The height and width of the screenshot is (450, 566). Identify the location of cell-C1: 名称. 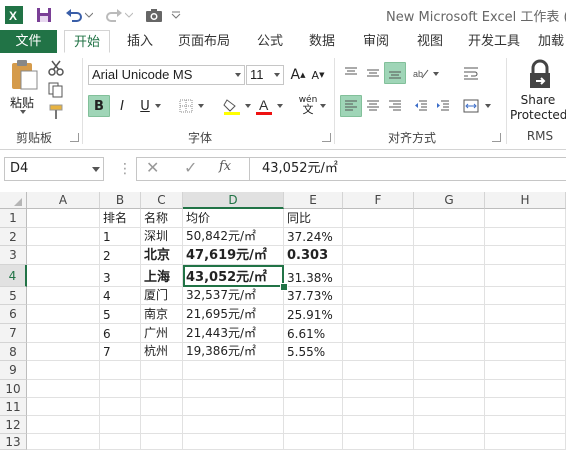
(162, 218).